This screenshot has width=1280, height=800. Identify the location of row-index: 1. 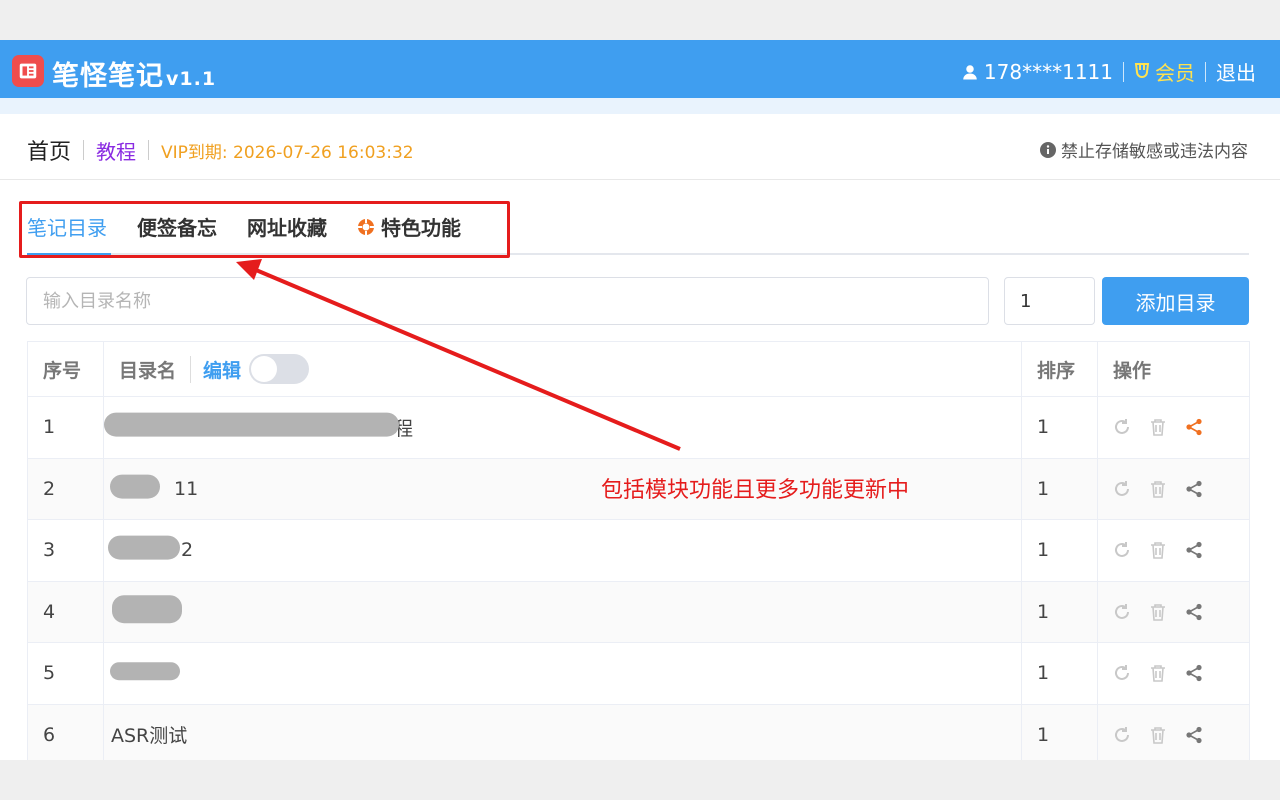
(65, 427).